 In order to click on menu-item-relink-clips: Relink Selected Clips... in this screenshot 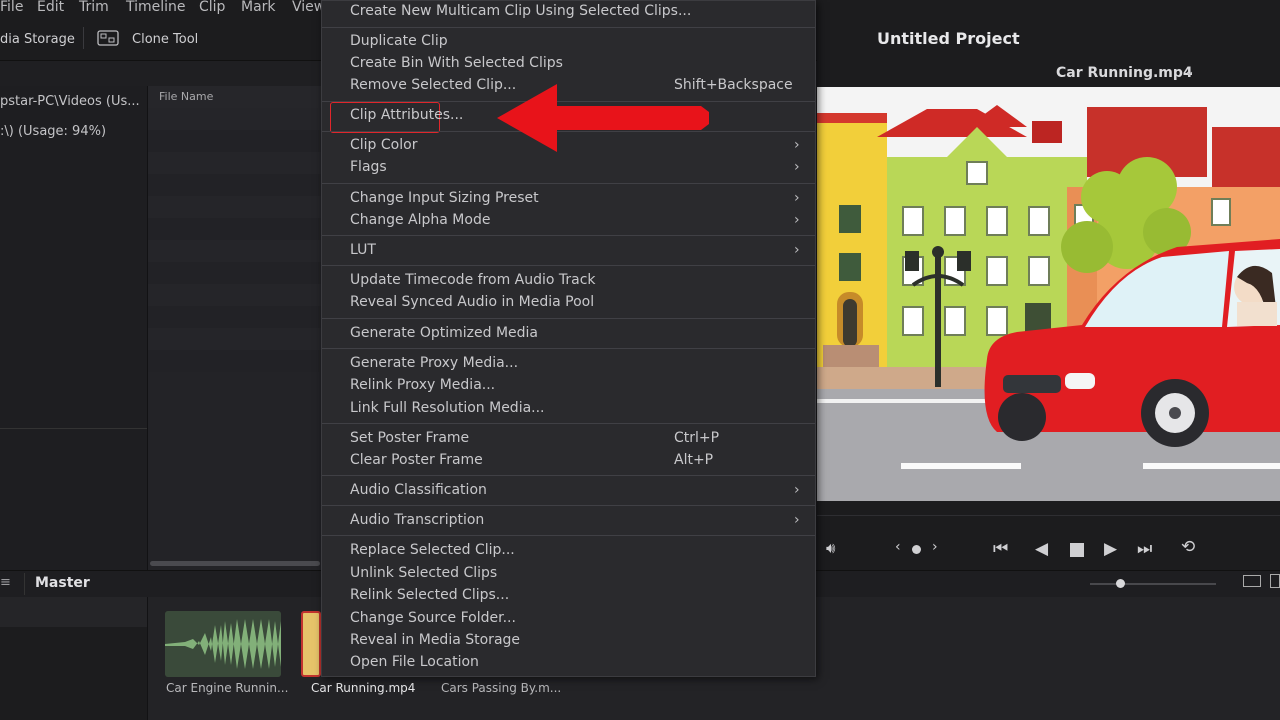, I will do `click(429, 595)`.